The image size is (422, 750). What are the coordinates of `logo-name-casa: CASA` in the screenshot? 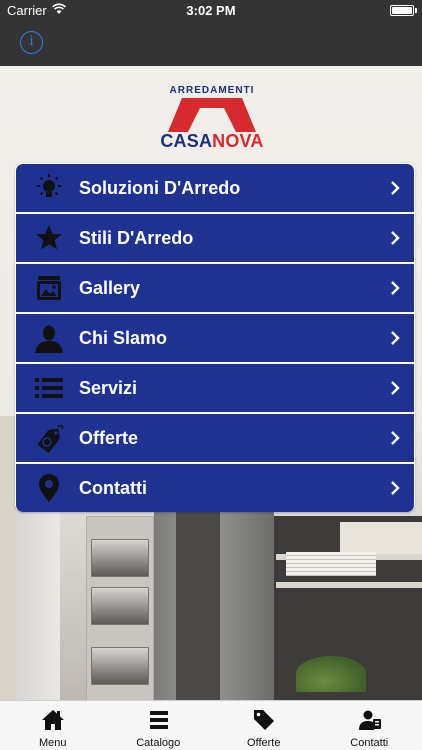 It's located at (186, 141).